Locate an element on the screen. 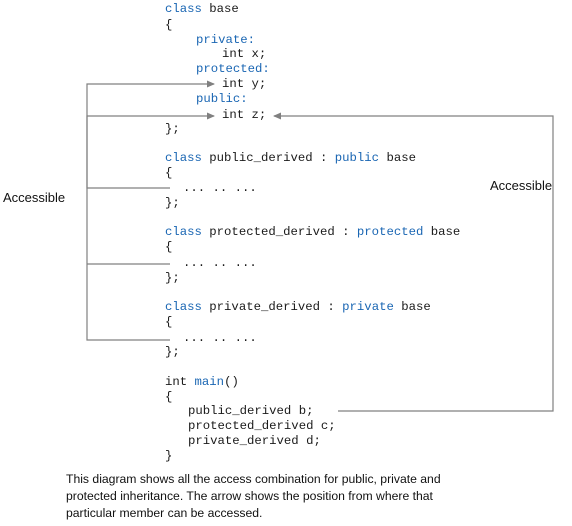 The image size is (572, 526). public-derived-name: public_derived is located at coordinates (261, 158).